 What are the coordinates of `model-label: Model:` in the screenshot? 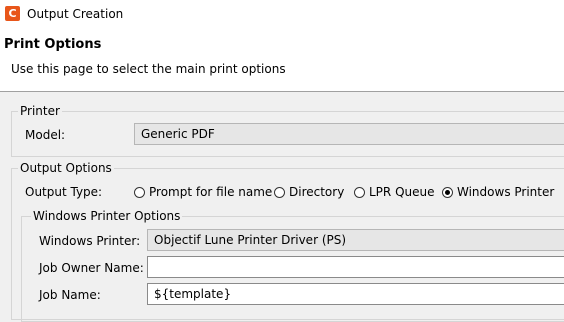 It's located at (45, 135).